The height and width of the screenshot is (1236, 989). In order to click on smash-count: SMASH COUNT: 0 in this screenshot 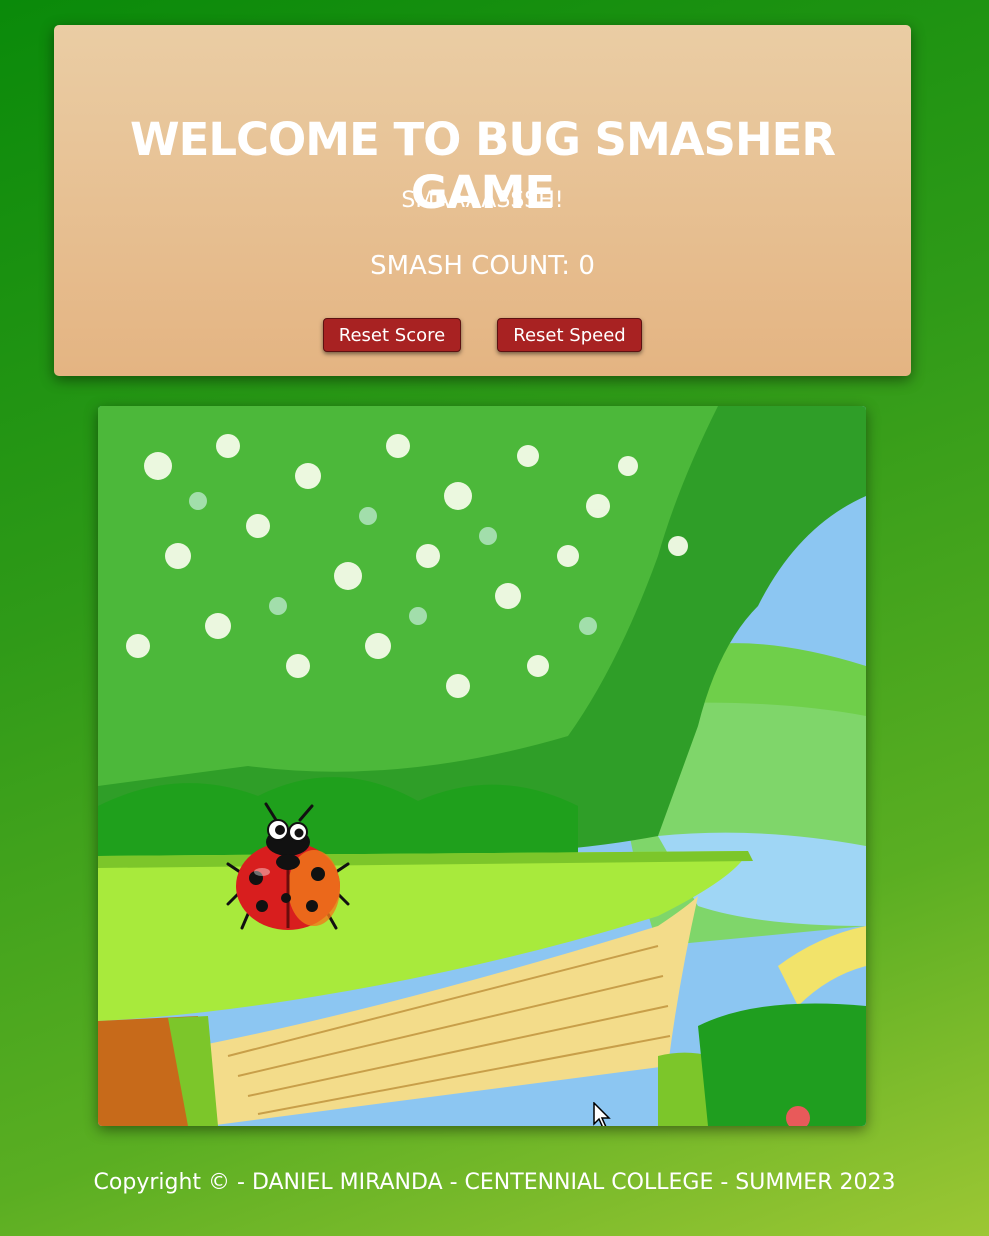, I will do `click(482, 266)`.